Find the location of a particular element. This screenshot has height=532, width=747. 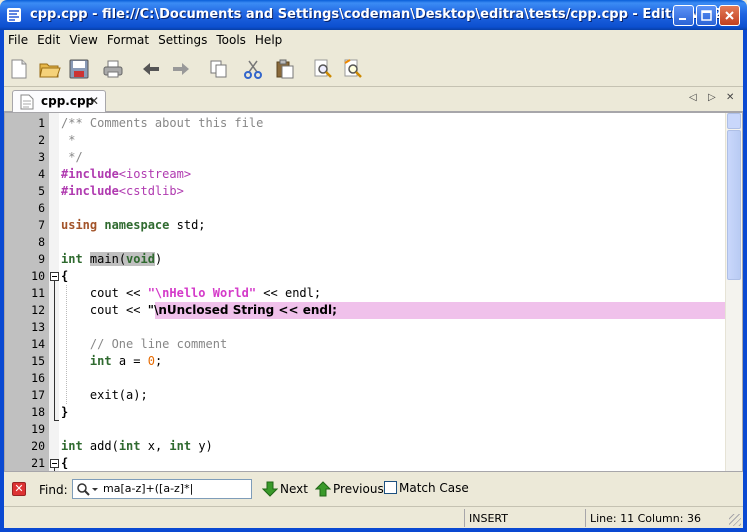

number-token: 0 is located at coordinates (151, 361).